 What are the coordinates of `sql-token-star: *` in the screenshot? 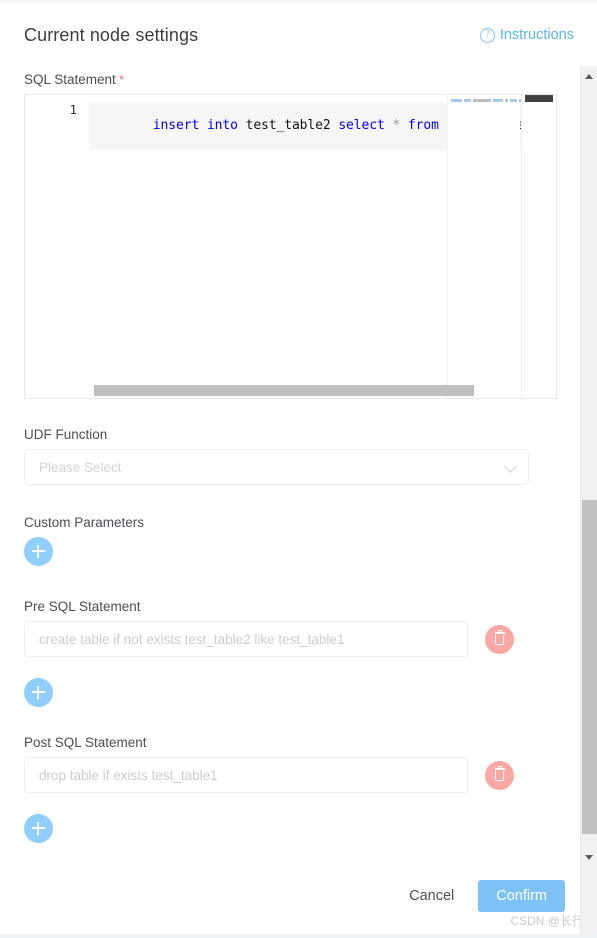 It's located at (396, 125).